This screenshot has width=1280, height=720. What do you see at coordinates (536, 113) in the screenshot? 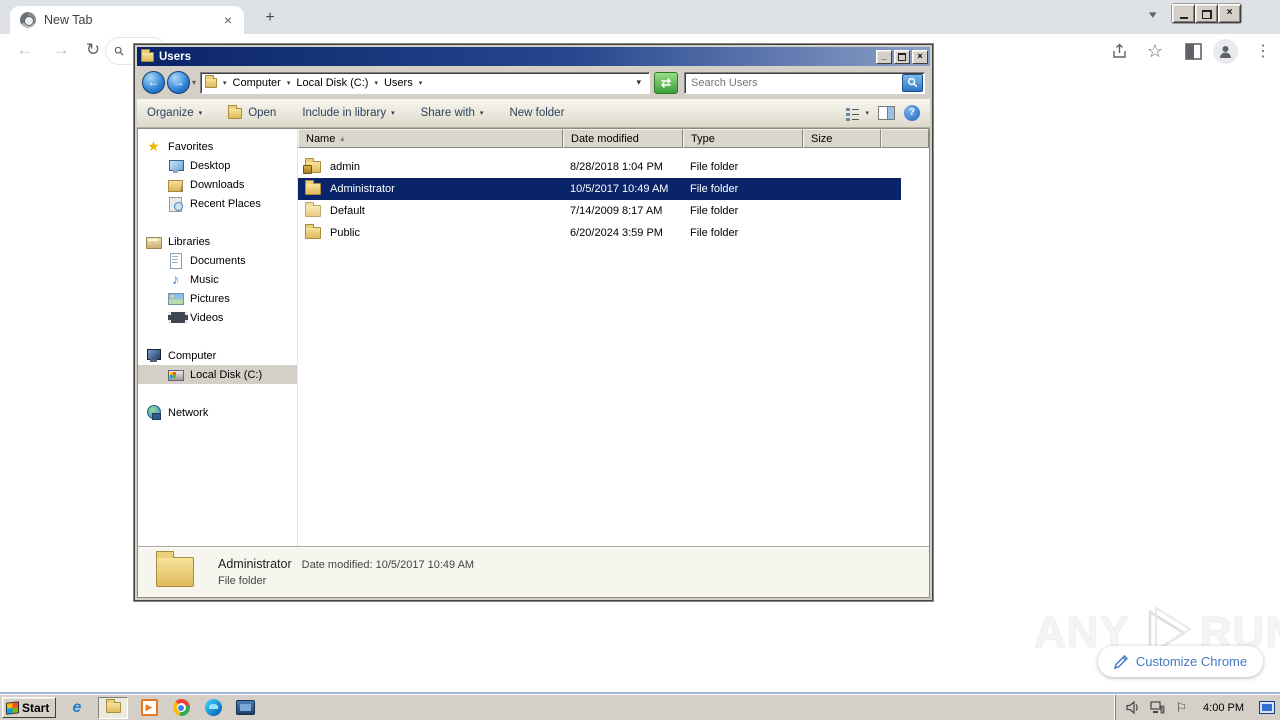
I see `new-folder-button: New folder` at bounding box center [536, 113].